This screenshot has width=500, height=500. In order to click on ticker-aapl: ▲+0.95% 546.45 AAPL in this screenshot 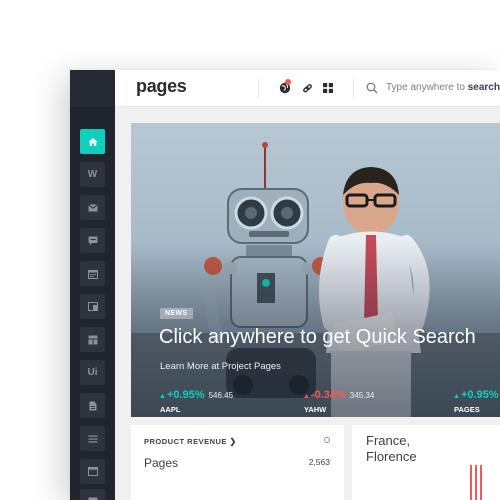, I will do `click(196, 399)`.